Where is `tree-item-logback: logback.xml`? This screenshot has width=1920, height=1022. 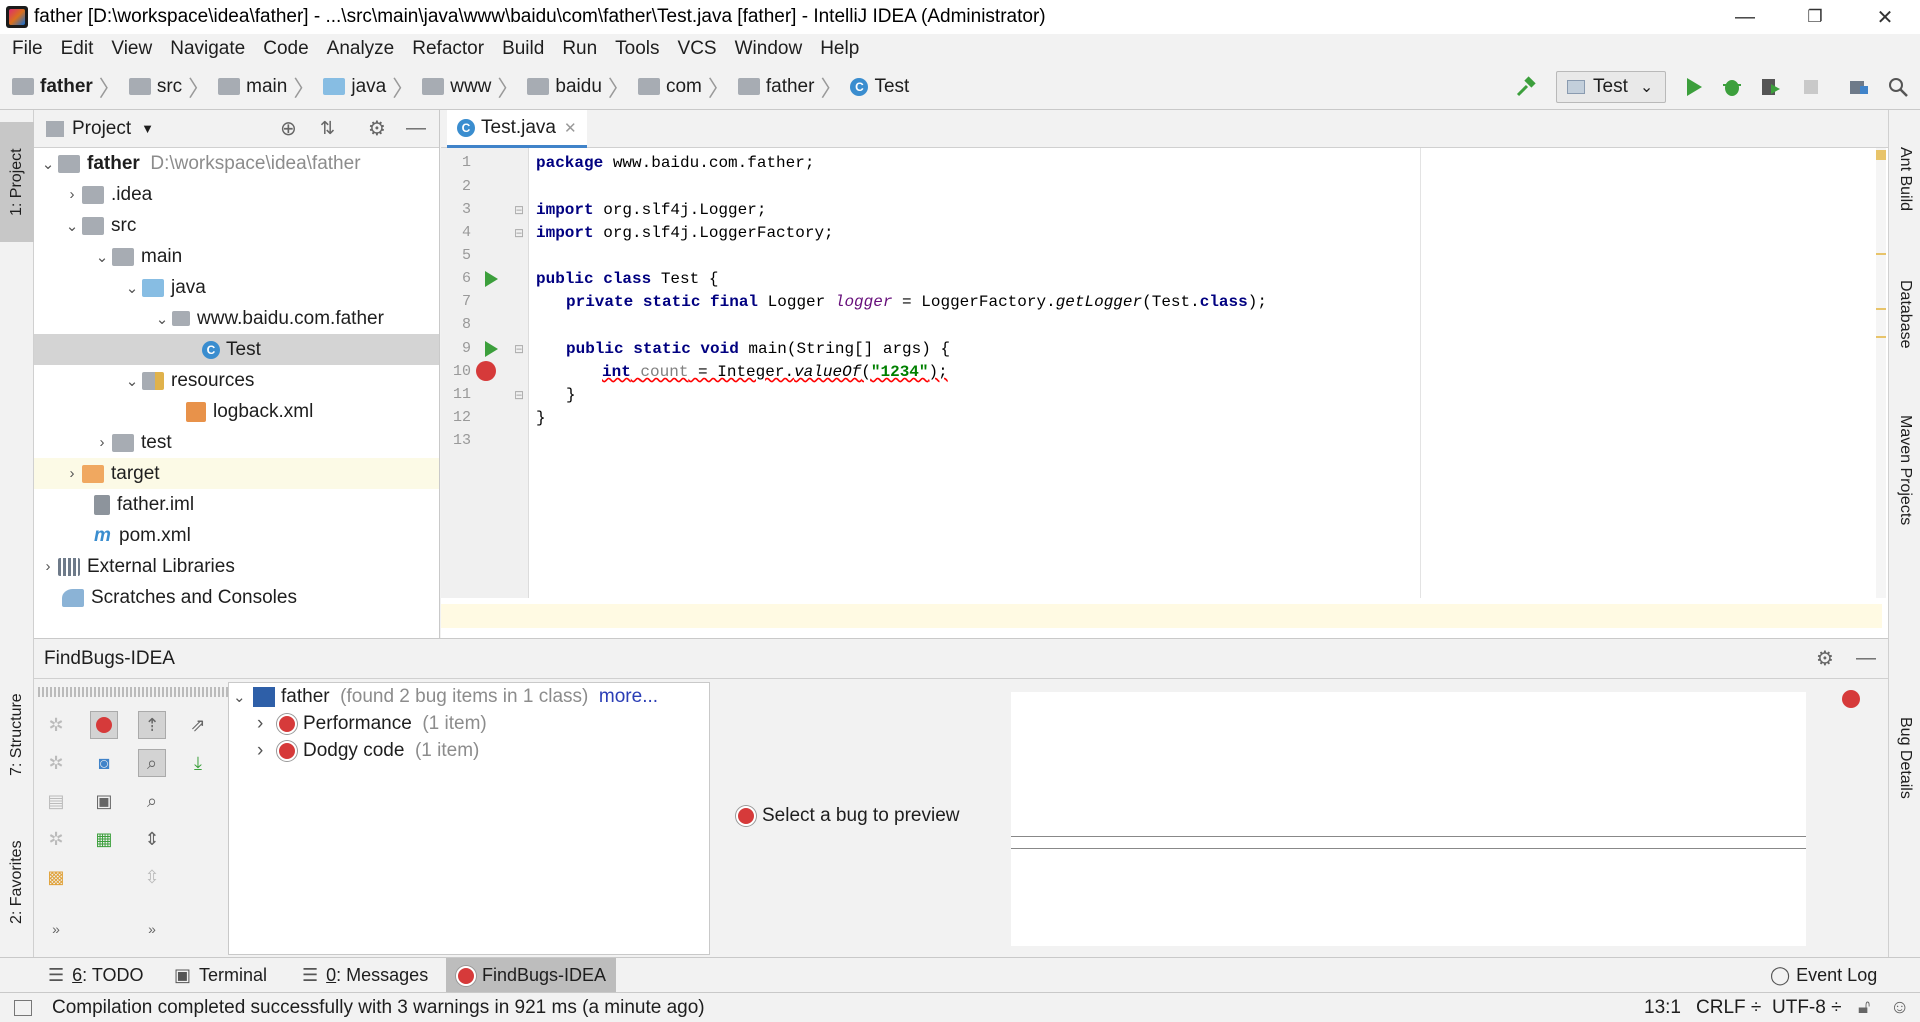
tree-item-logback: logback.xml is located at coordinates (236, 411).